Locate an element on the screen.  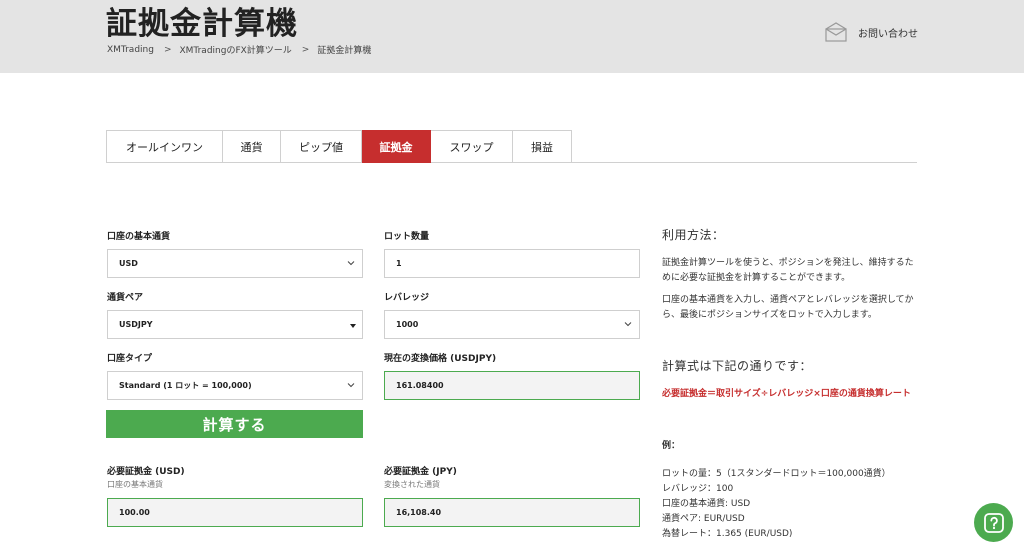
lot-size-value: 1 is located at coordinates (399, 263).